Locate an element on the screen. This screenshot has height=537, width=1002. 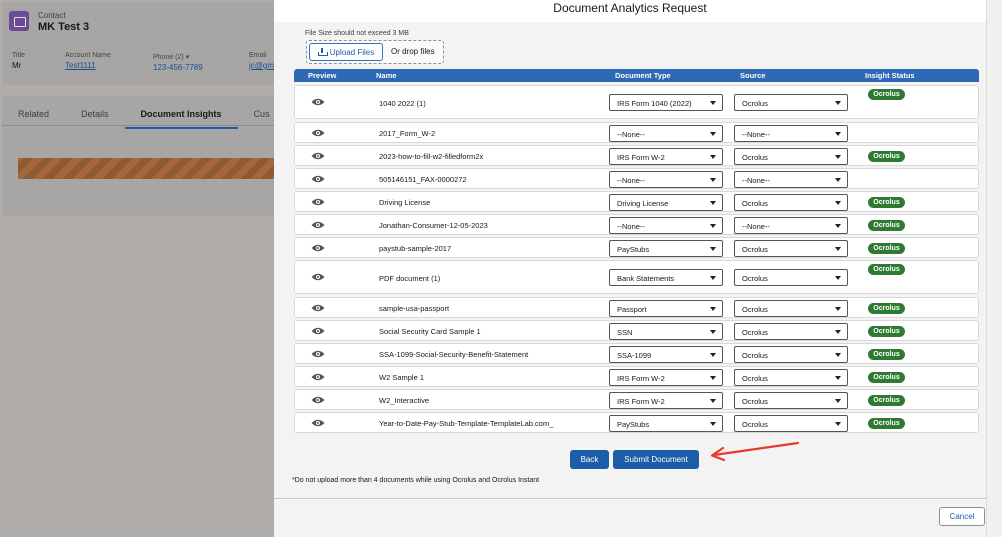
table-row: 505146151_FAX-0000272 --None-- --None-- is located at coordinates (636, 178).